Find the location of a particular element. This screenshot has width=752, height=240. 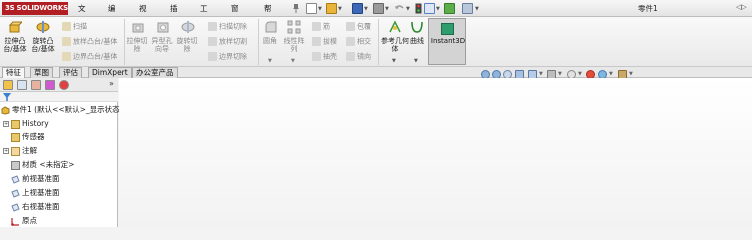

sweep-boss-icon is located at coordinates (66, 26).